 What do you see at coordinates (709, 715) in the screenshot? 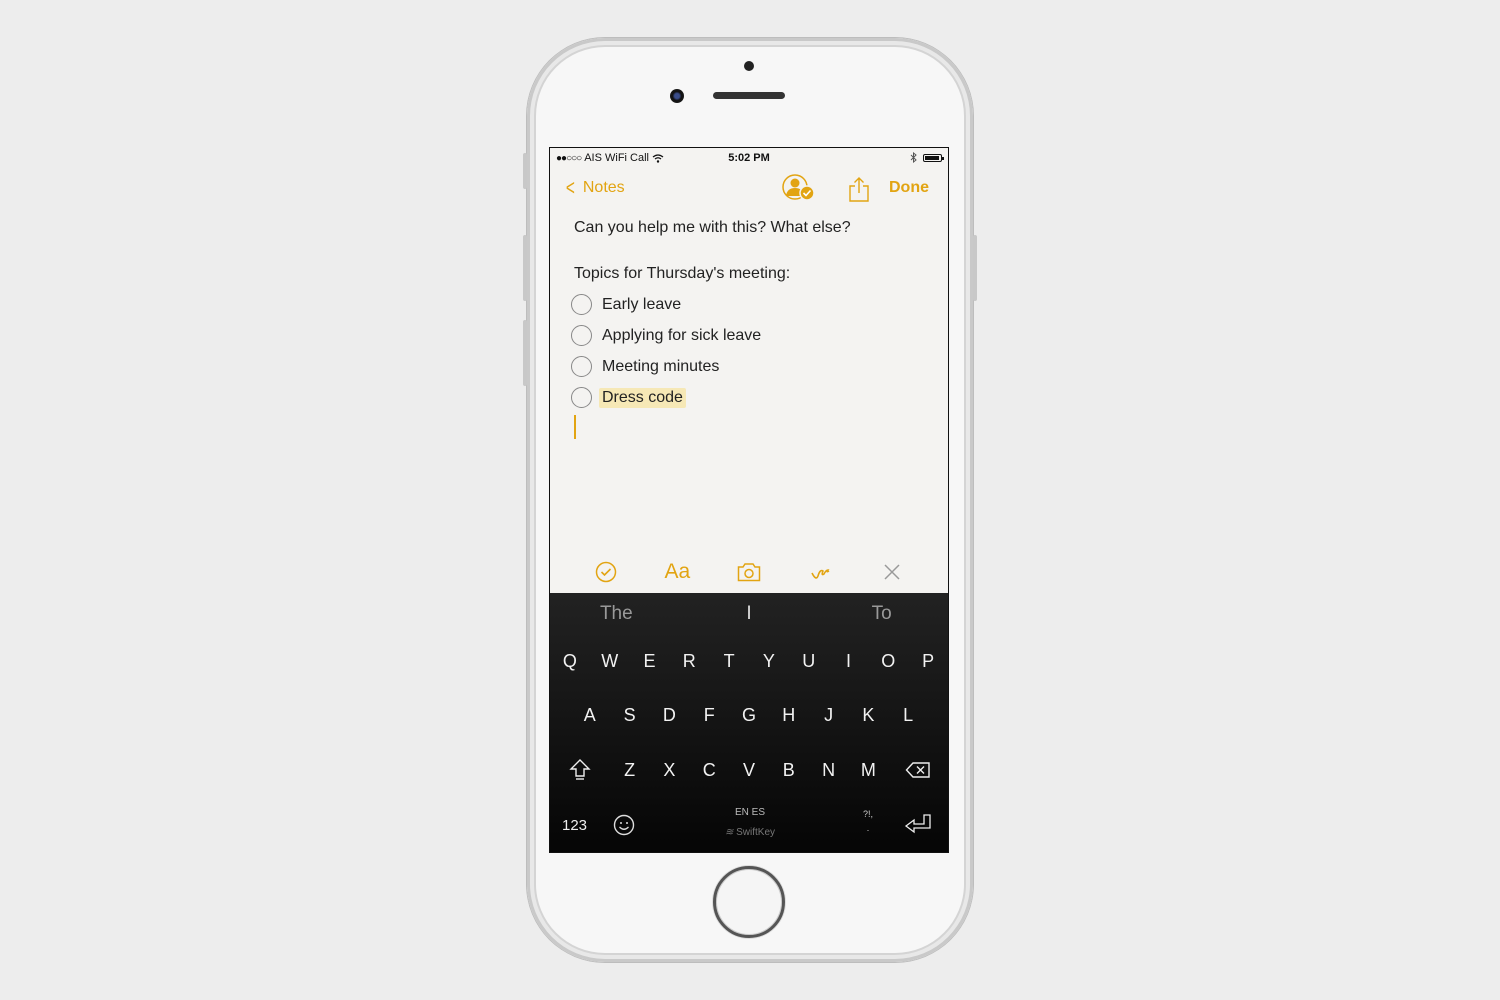
I see `key-f: F` at bounding box center [709, 715].